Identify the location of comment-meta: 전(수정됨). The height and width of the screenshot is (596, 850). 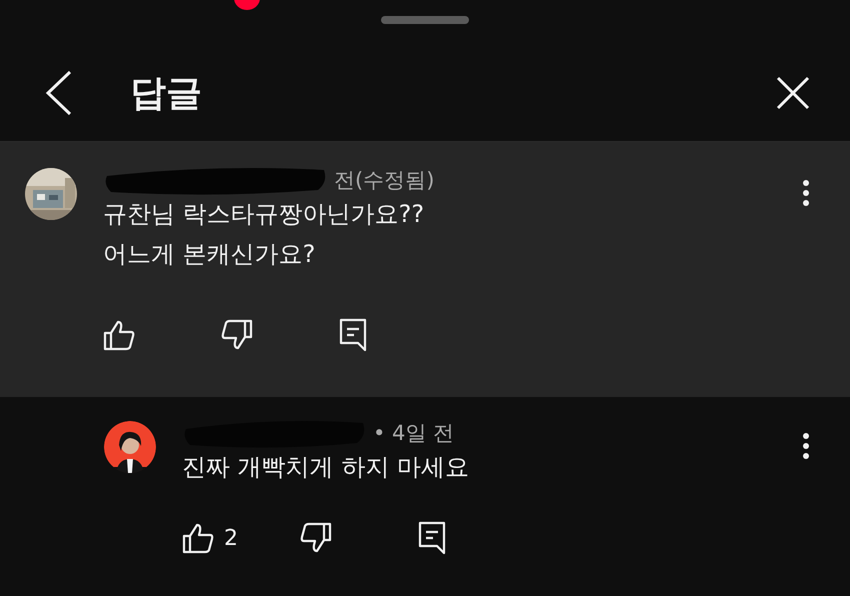
(384, 180).